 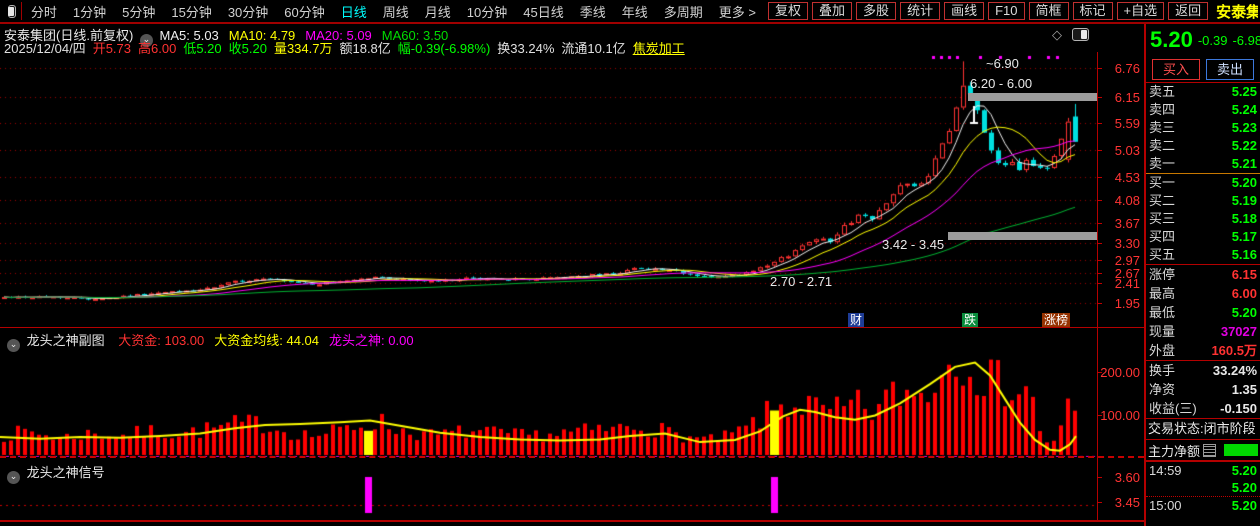 What do you see at coordinates (1006, 11) in the screenshot?
I see `toolbar-button-F10: F10` at bounding box center [1006, 11].